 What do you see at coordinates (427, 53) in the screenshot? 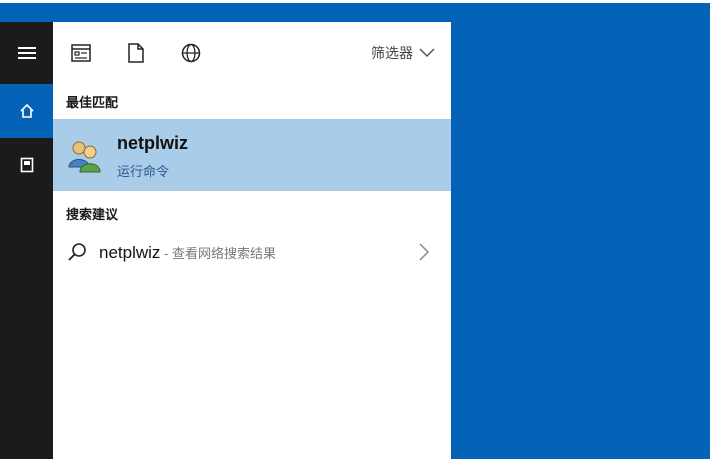
I see `chevron-down-icon` at bounding box center [427, 53].